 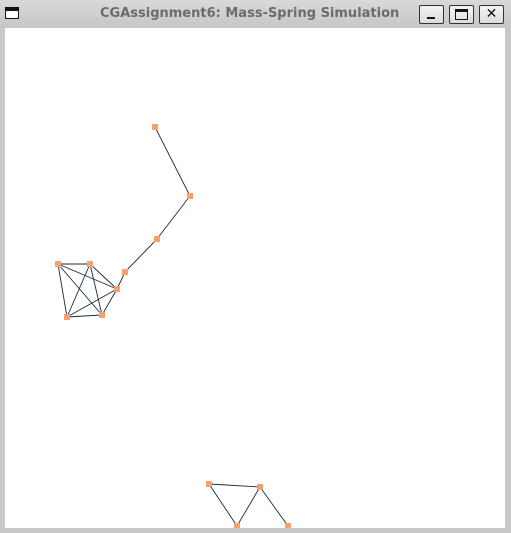 I want to click on mass-point-b, so click(x=190, y=196).